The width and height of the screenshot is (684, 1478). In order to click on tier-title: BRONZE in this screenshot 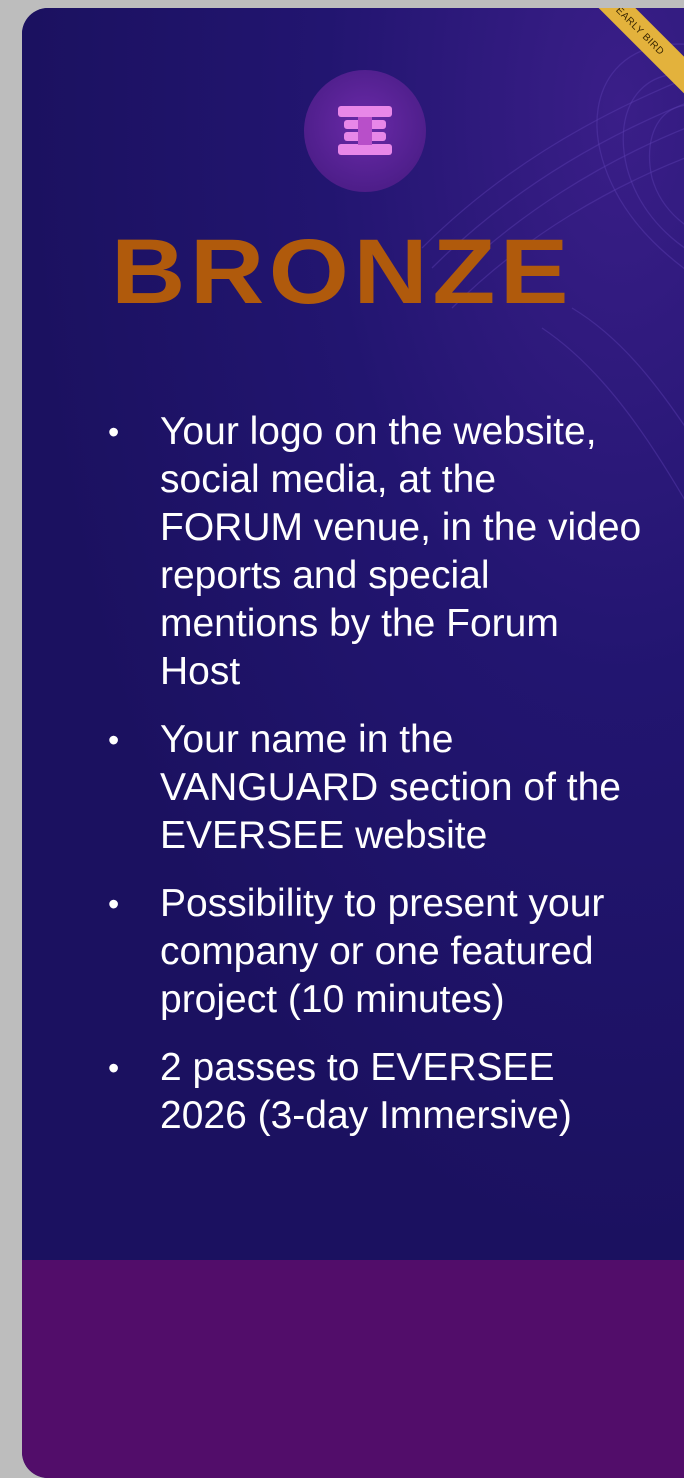, I will do `click(342, 272)`.